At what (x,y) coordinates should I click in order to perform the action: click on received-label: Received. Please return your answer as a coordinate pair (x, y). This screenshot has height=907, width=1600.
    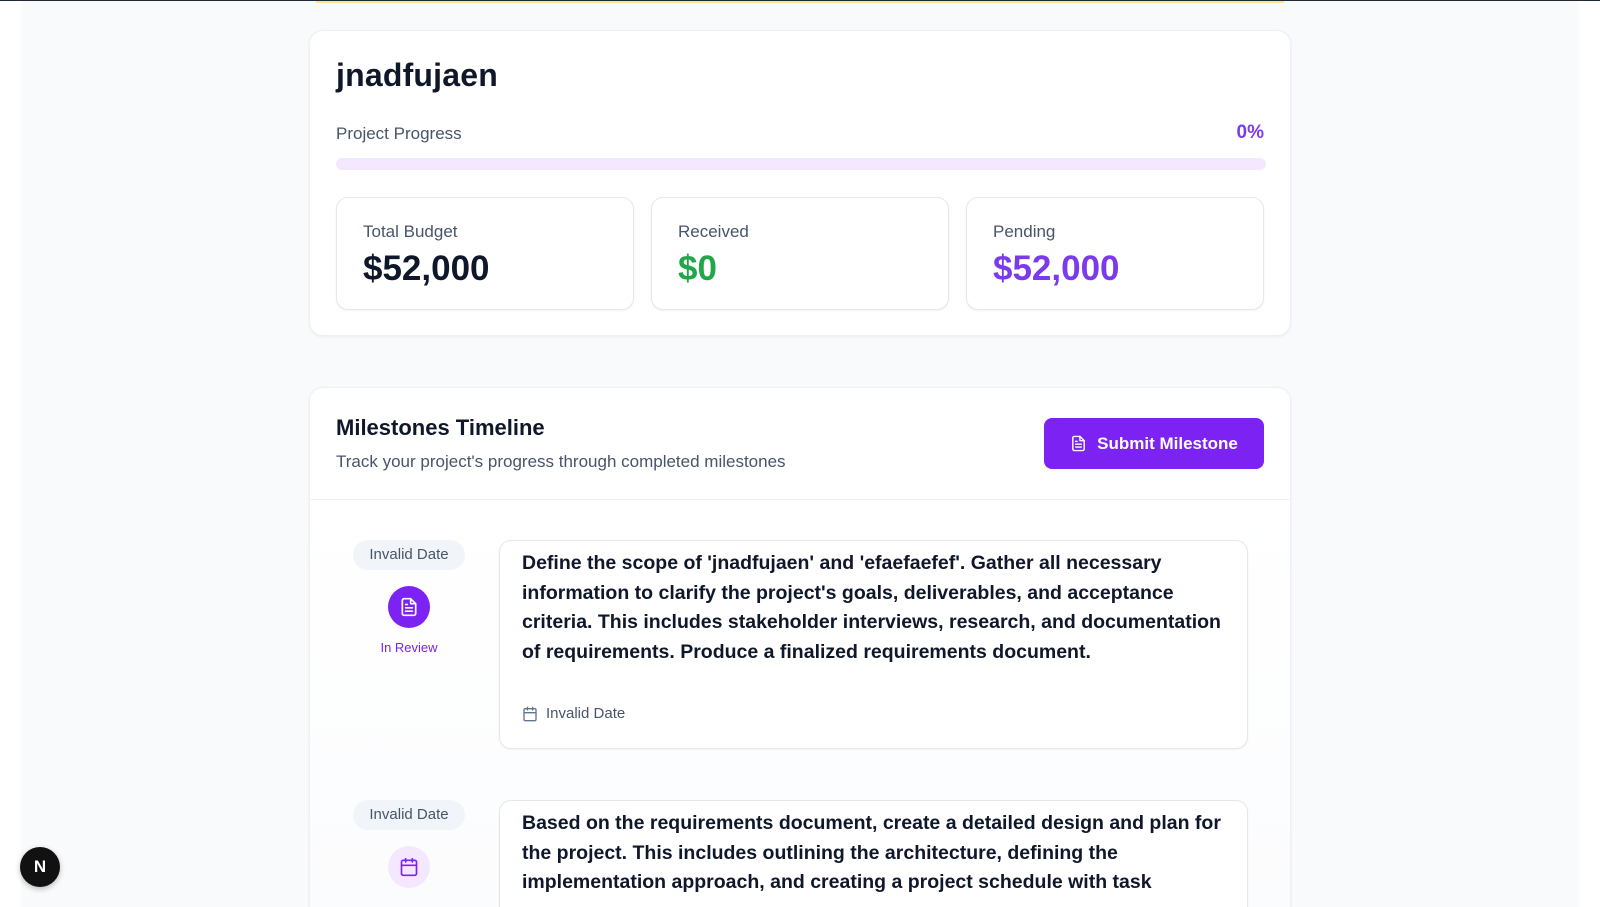
    Looking at the image, I should click on (713, 231).